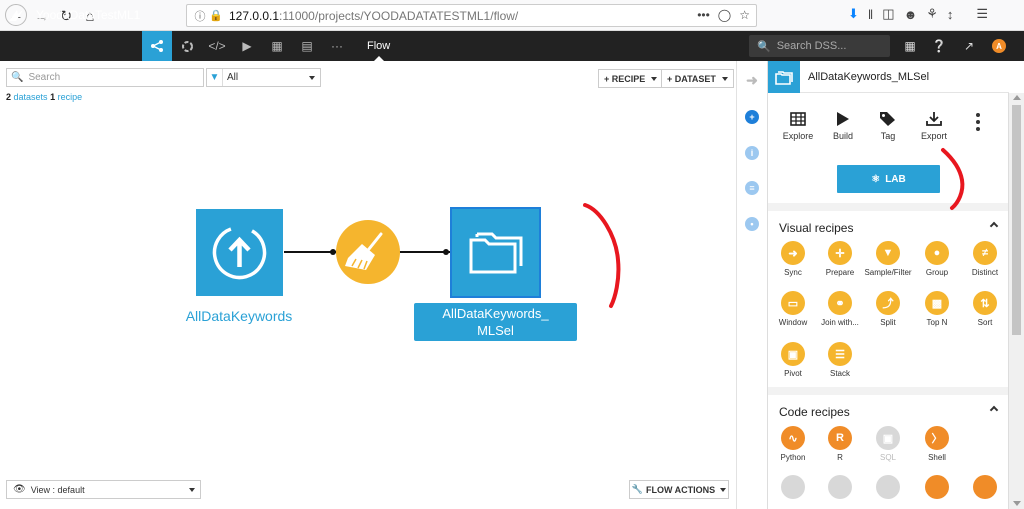 The image size is (1024, 509). I want to click on recipe-pyspark, so click(793, 488).